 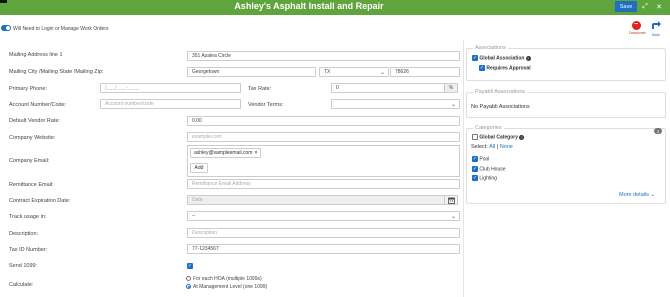 I want to click on calculate-option-management-label: At Management Level (one 1099), so click(x=230, y=287).